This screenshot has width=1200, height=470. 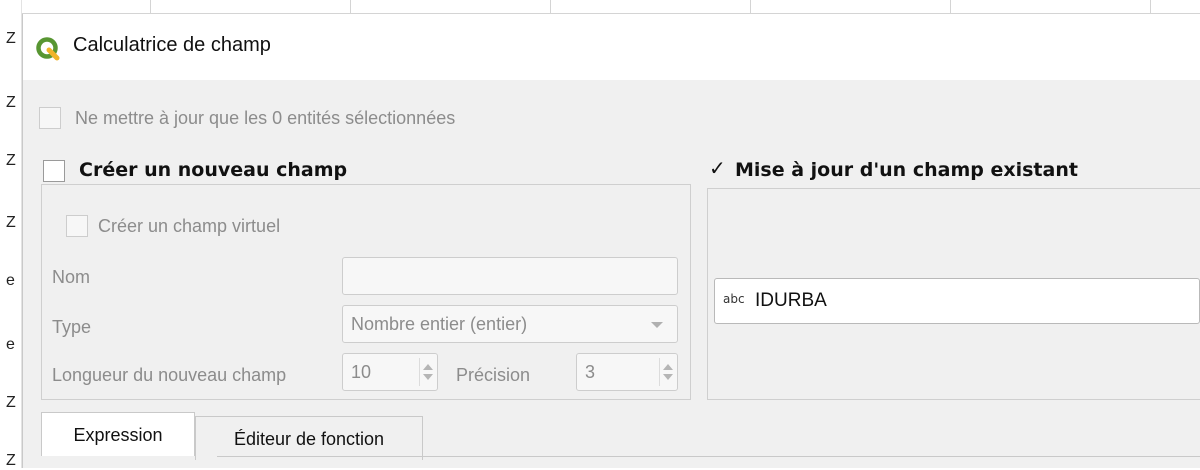 What do you see at coordinates (510, 276) in the screenshot?
I see `name-input` at bounding box center [510, 276].